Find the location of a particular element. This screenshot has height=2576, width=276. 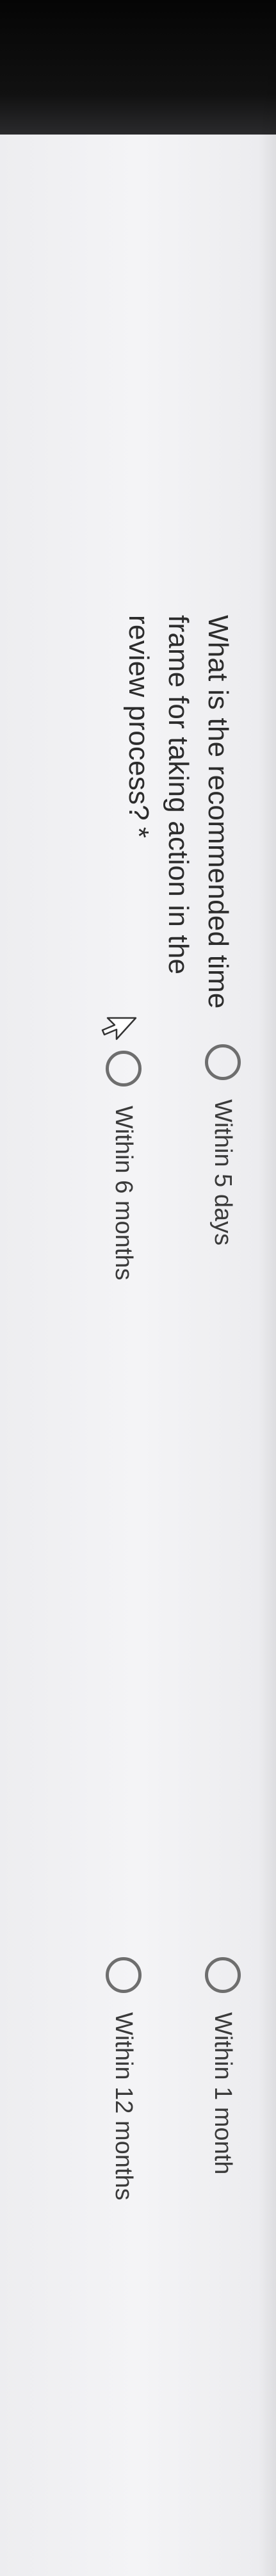

option-within-6-months: Within 6 months is located at coordinates (124, 1166).